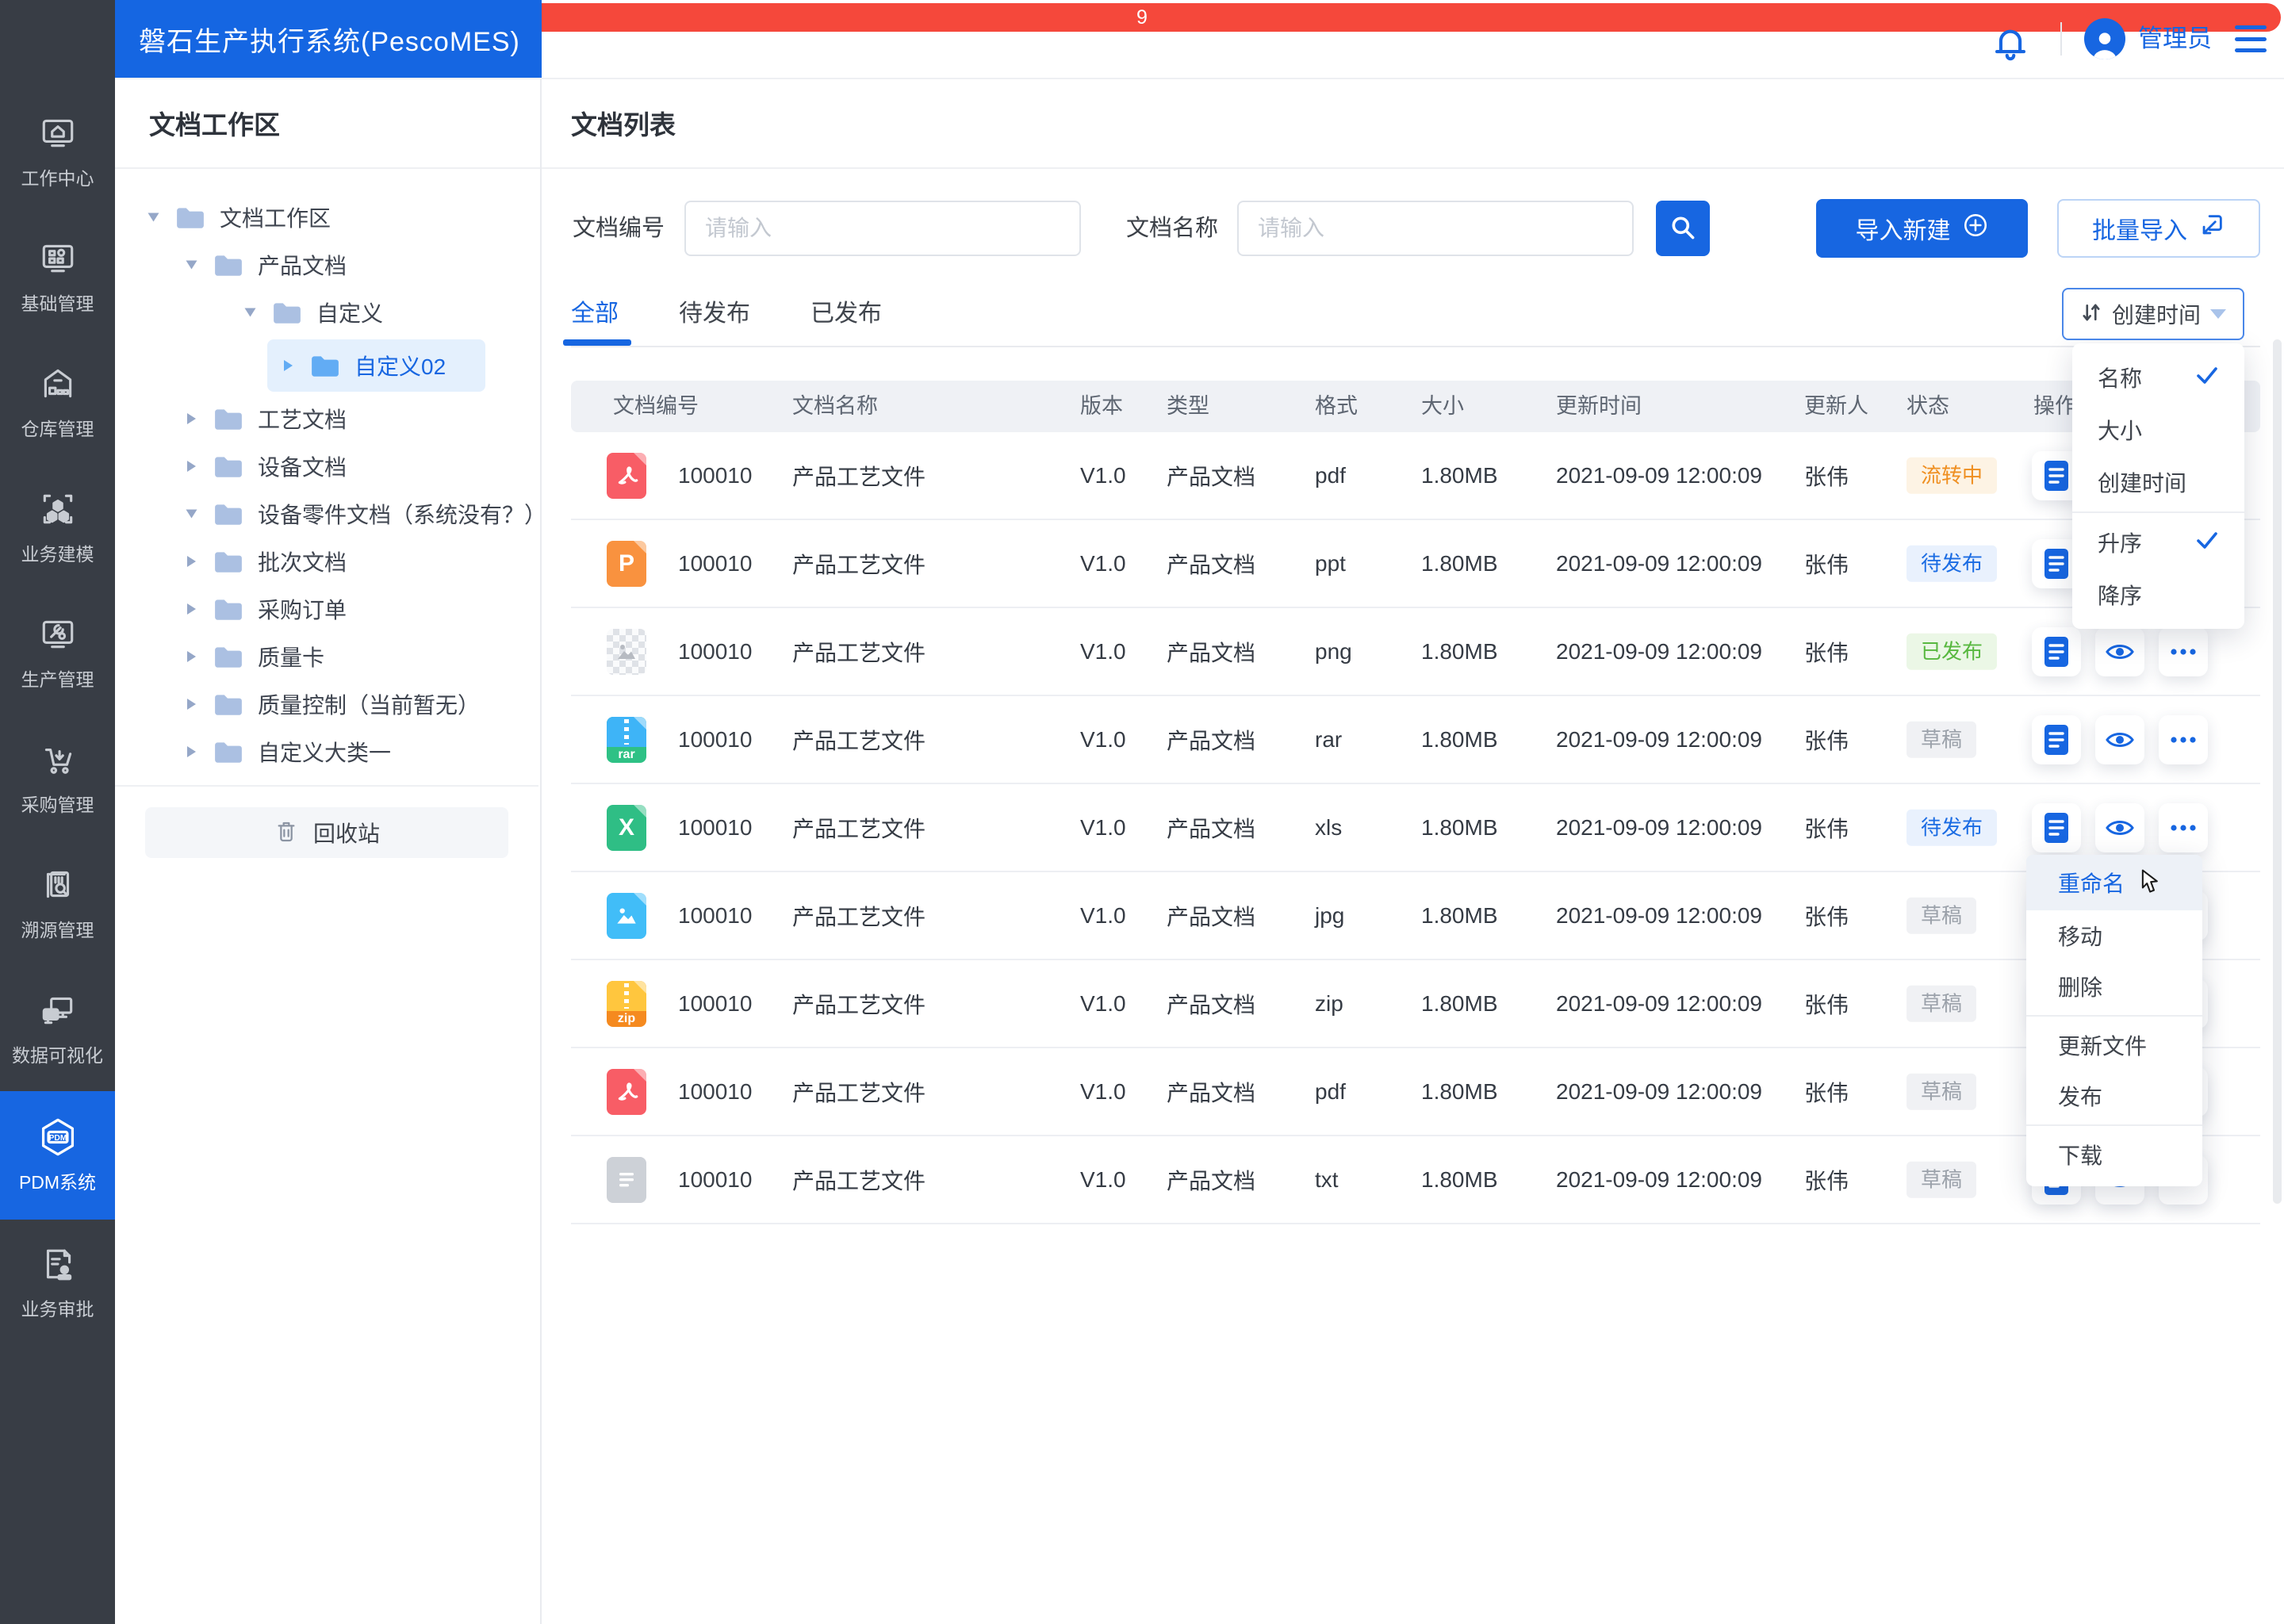 The height and width of the screenshot is (1624, 2284). What do you see at coordinates (326, 466) in the screenshot?
I see `tree-item: 设备文档` at bounding box center [326, 466].